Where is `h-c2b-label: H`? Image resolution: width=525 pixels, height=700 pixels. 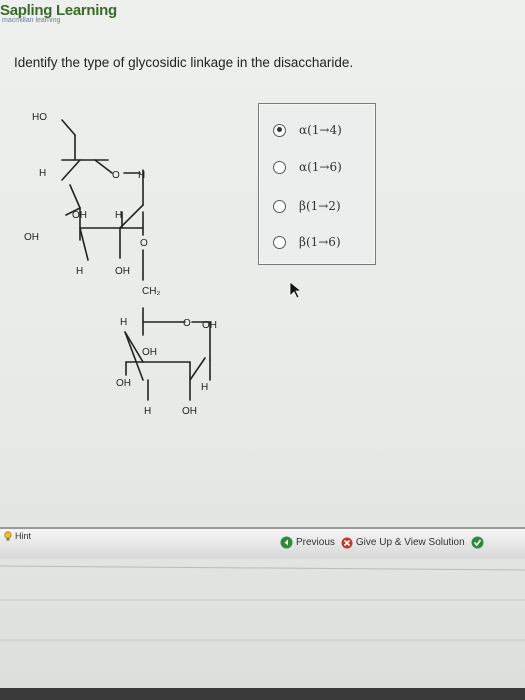 h-c2b-label: H is located at coordinates (204, 387).